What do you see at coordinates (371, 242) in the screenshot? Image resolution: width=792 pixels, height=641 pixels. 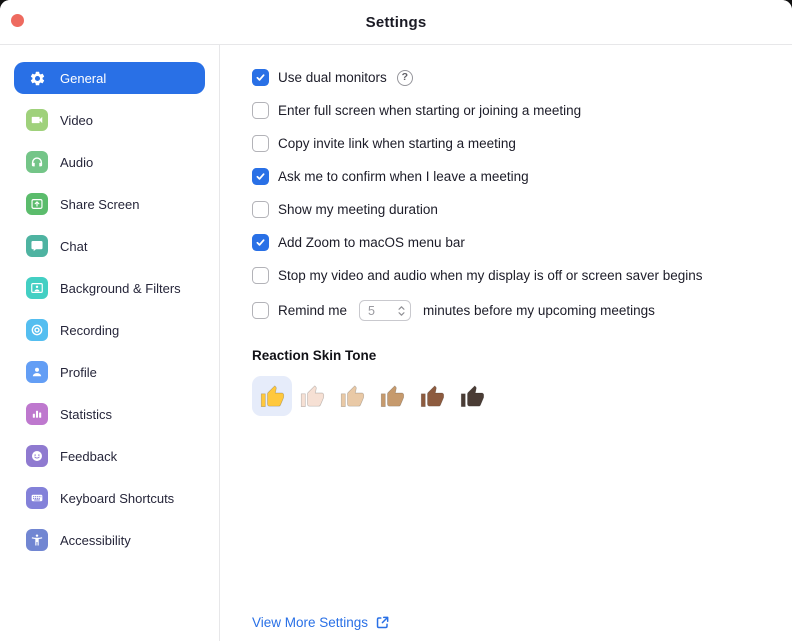 I see `checkbox-label: Add Zoom to macOS menu bar` at bounding box center [371, 242].